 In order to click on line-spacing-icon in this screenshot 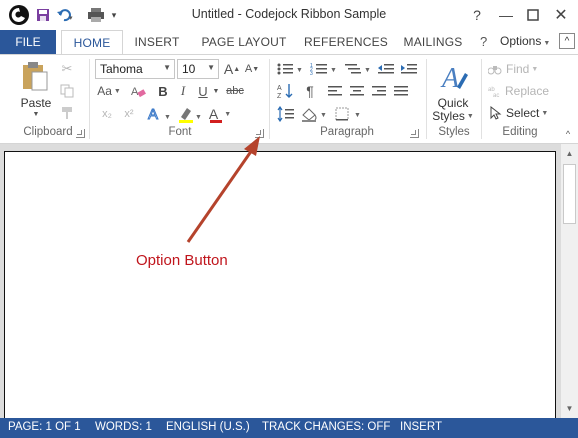, I will do `click(286, 114)`.